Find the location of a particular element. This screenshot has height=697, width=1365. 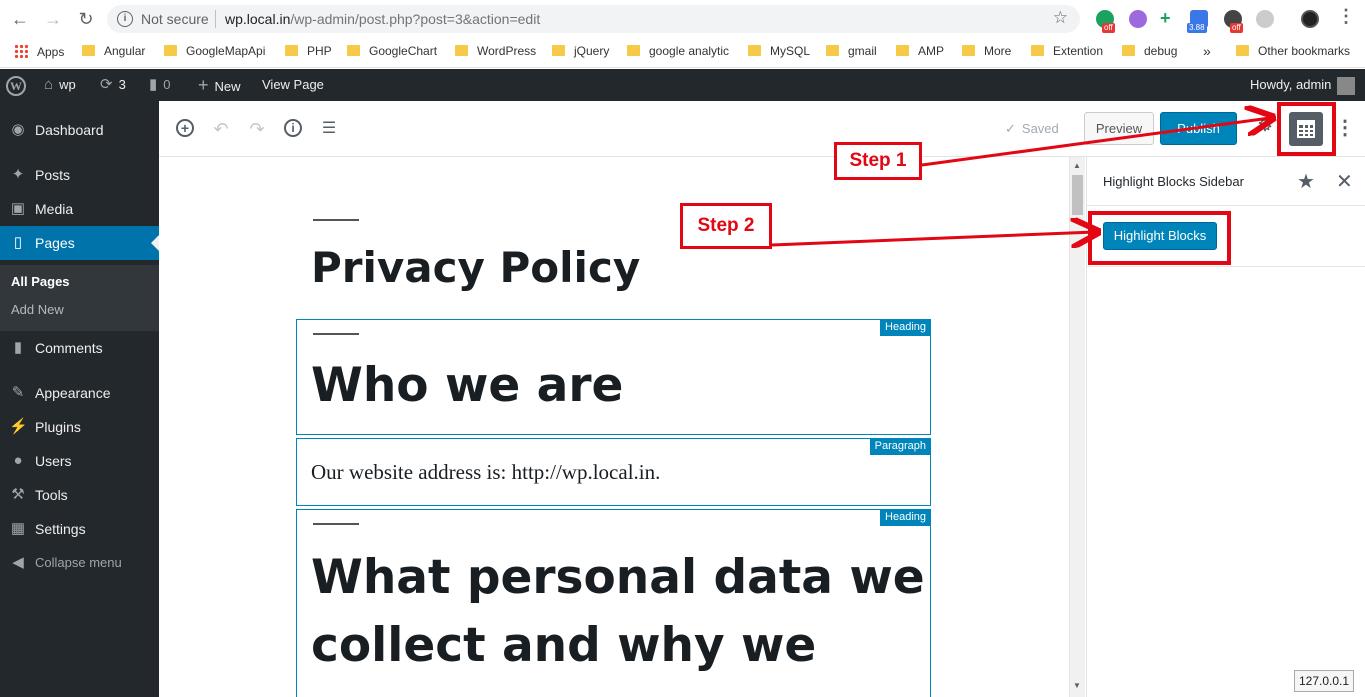

step2-arrow is located at coordinates (933, 238).